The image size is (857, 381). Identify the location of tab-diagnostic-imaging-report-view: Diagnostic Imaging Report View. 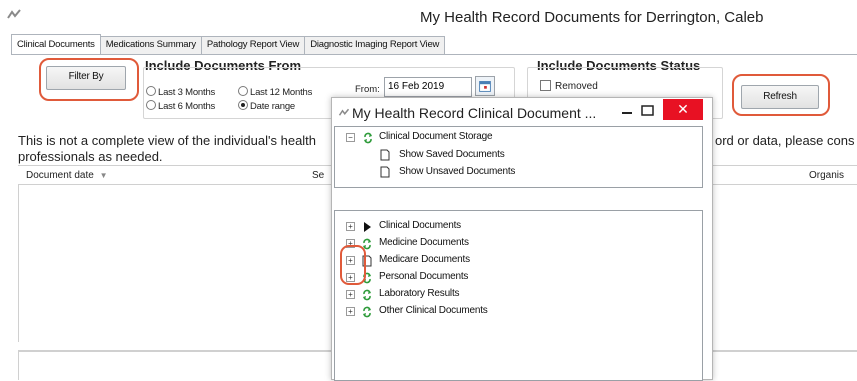
(375, 45).